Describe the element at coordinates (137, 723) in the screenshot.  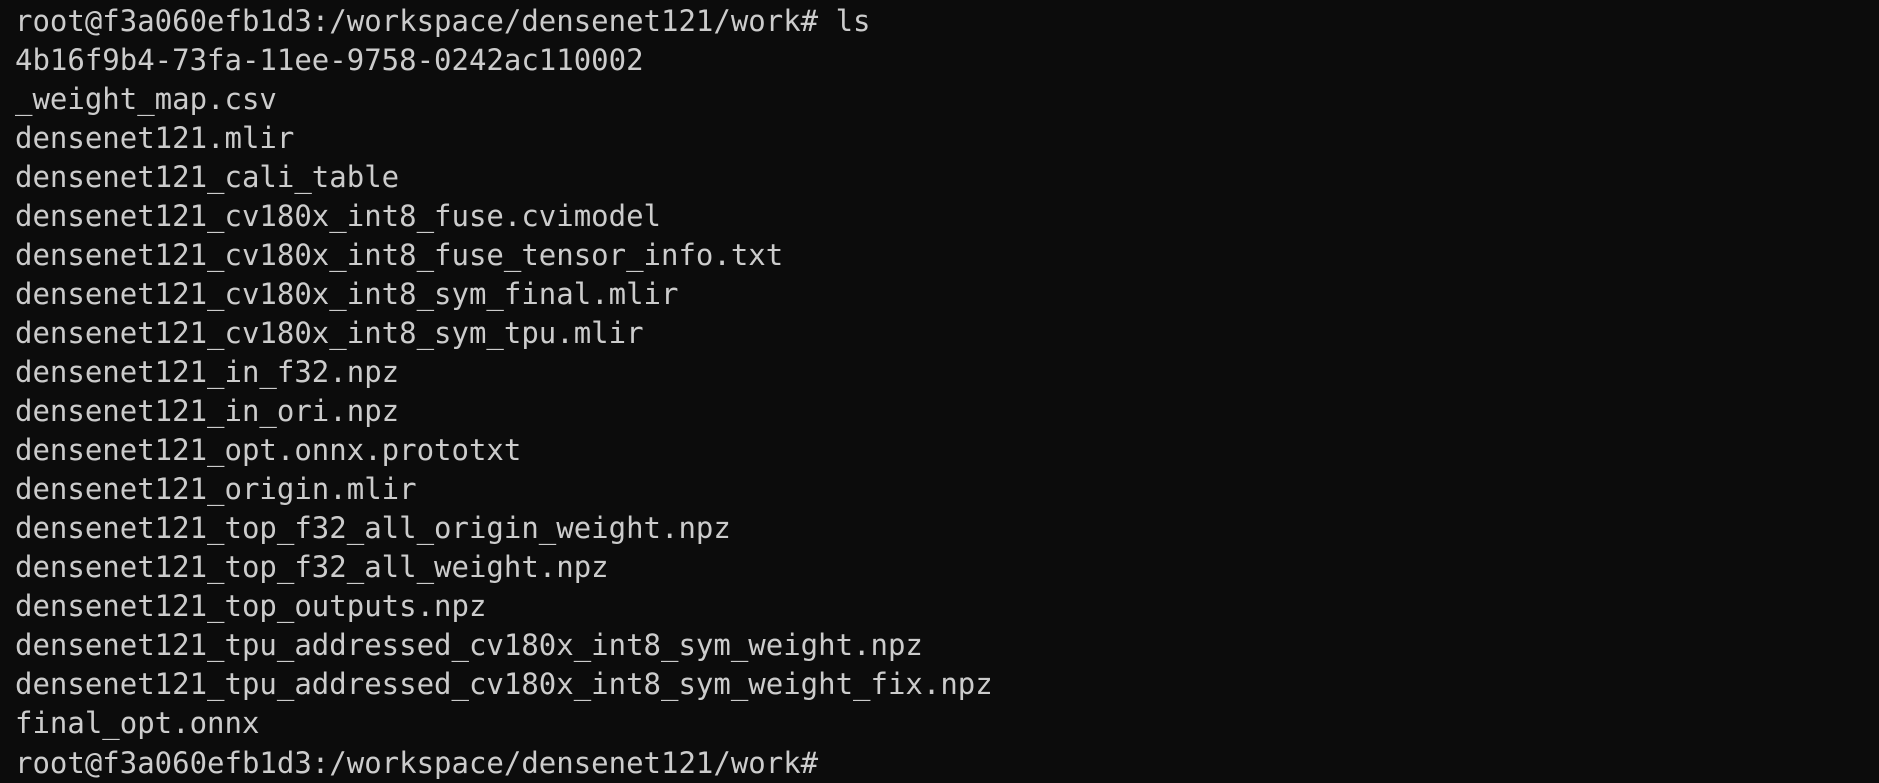
I see `output-line-file: final_opt.onnx` at that location.